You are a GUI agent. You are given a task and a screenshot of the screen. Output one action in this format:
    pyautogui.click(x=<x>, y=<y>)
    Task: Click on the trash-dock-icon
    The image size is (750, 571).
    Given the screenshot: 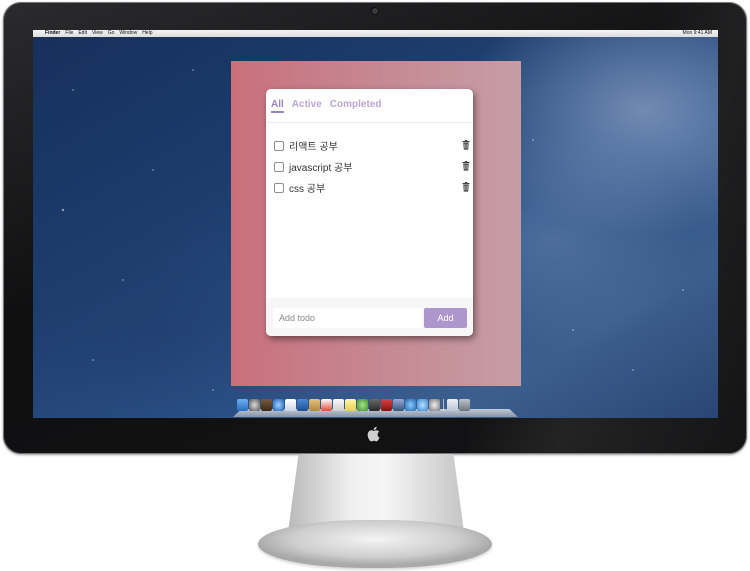 What is the action you would take?
    pyautogui.click(x=464, y=405)
    